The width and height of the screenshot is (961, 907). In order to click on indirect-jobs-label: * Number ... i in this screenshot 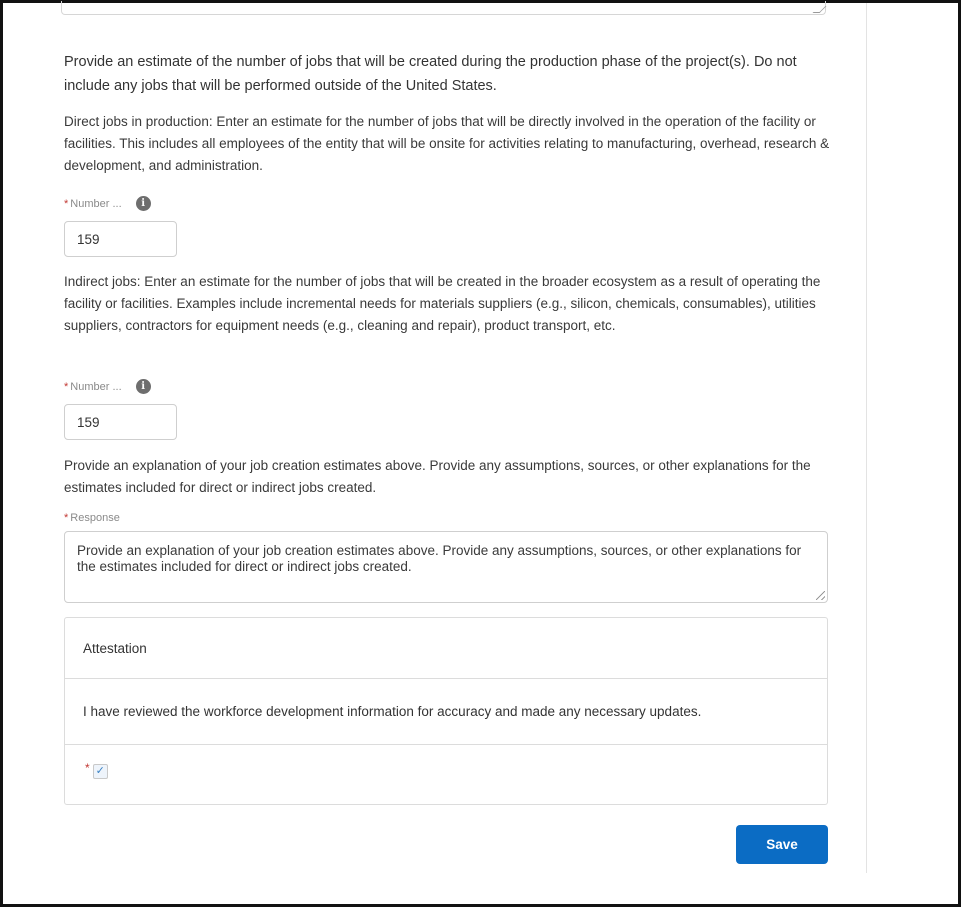, I will do `click(107, 386)`.